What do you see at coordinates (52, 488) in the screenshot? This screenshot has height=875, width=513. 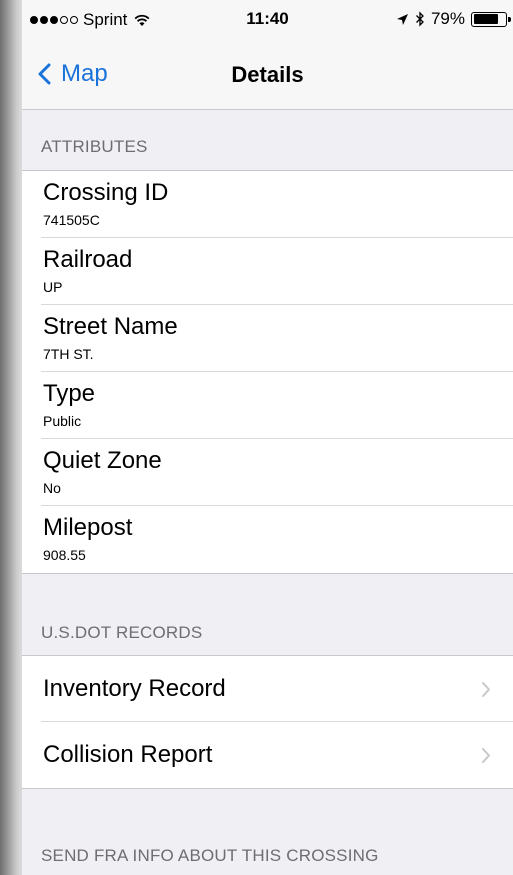 I see `attribute-value: No` at bounding box center [52, 488].